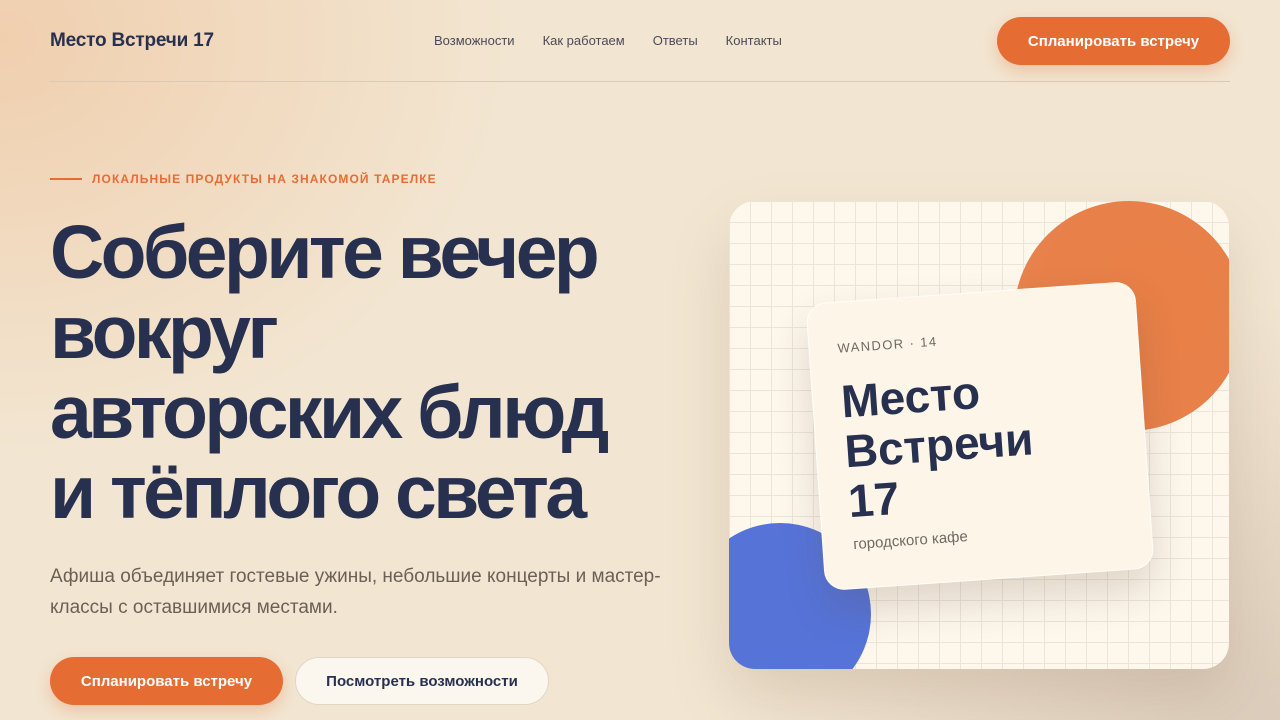 The image size is (1280, 720). I want to click on main-nav: Возможности Как работаем Ответы Контакты, so click(608, 40).